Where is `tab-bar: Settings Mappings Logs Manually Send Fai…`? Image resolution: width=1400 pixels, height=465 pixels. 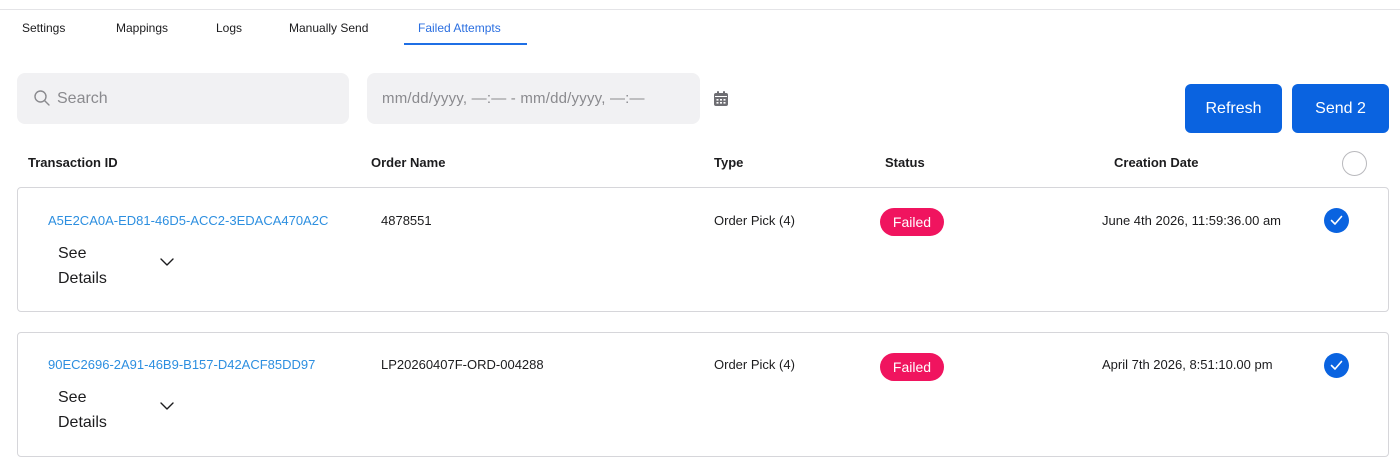 tab-bar: Settings Mappings Logs Manually Send Fai… is located at coordinates (700, 27).